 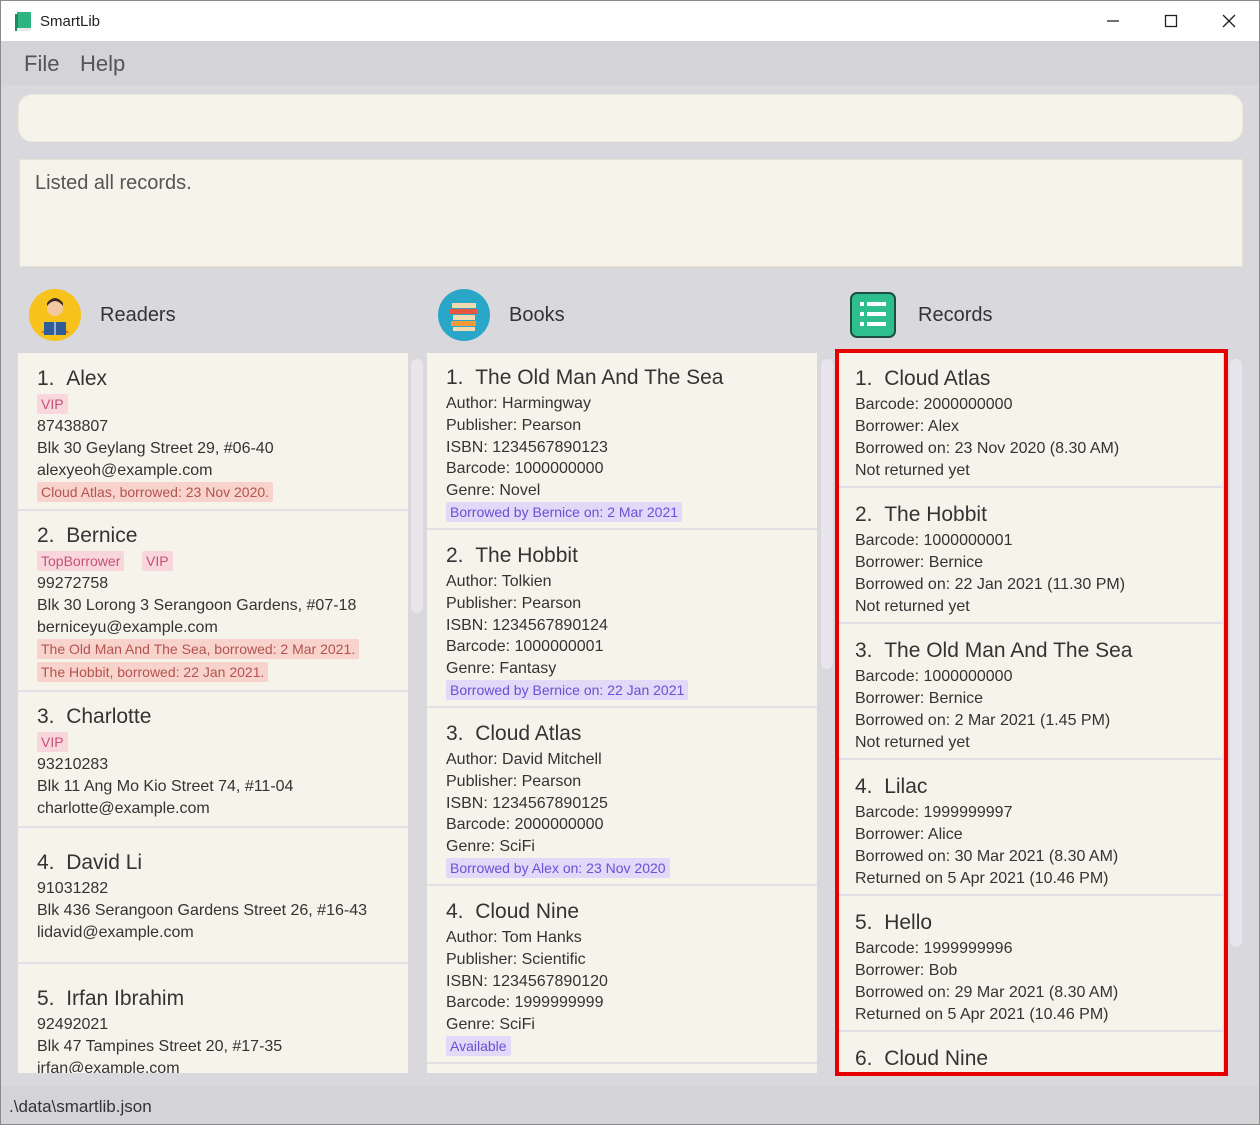 I want to click on reader-phone: 91031282, so click(x=73, y=888).